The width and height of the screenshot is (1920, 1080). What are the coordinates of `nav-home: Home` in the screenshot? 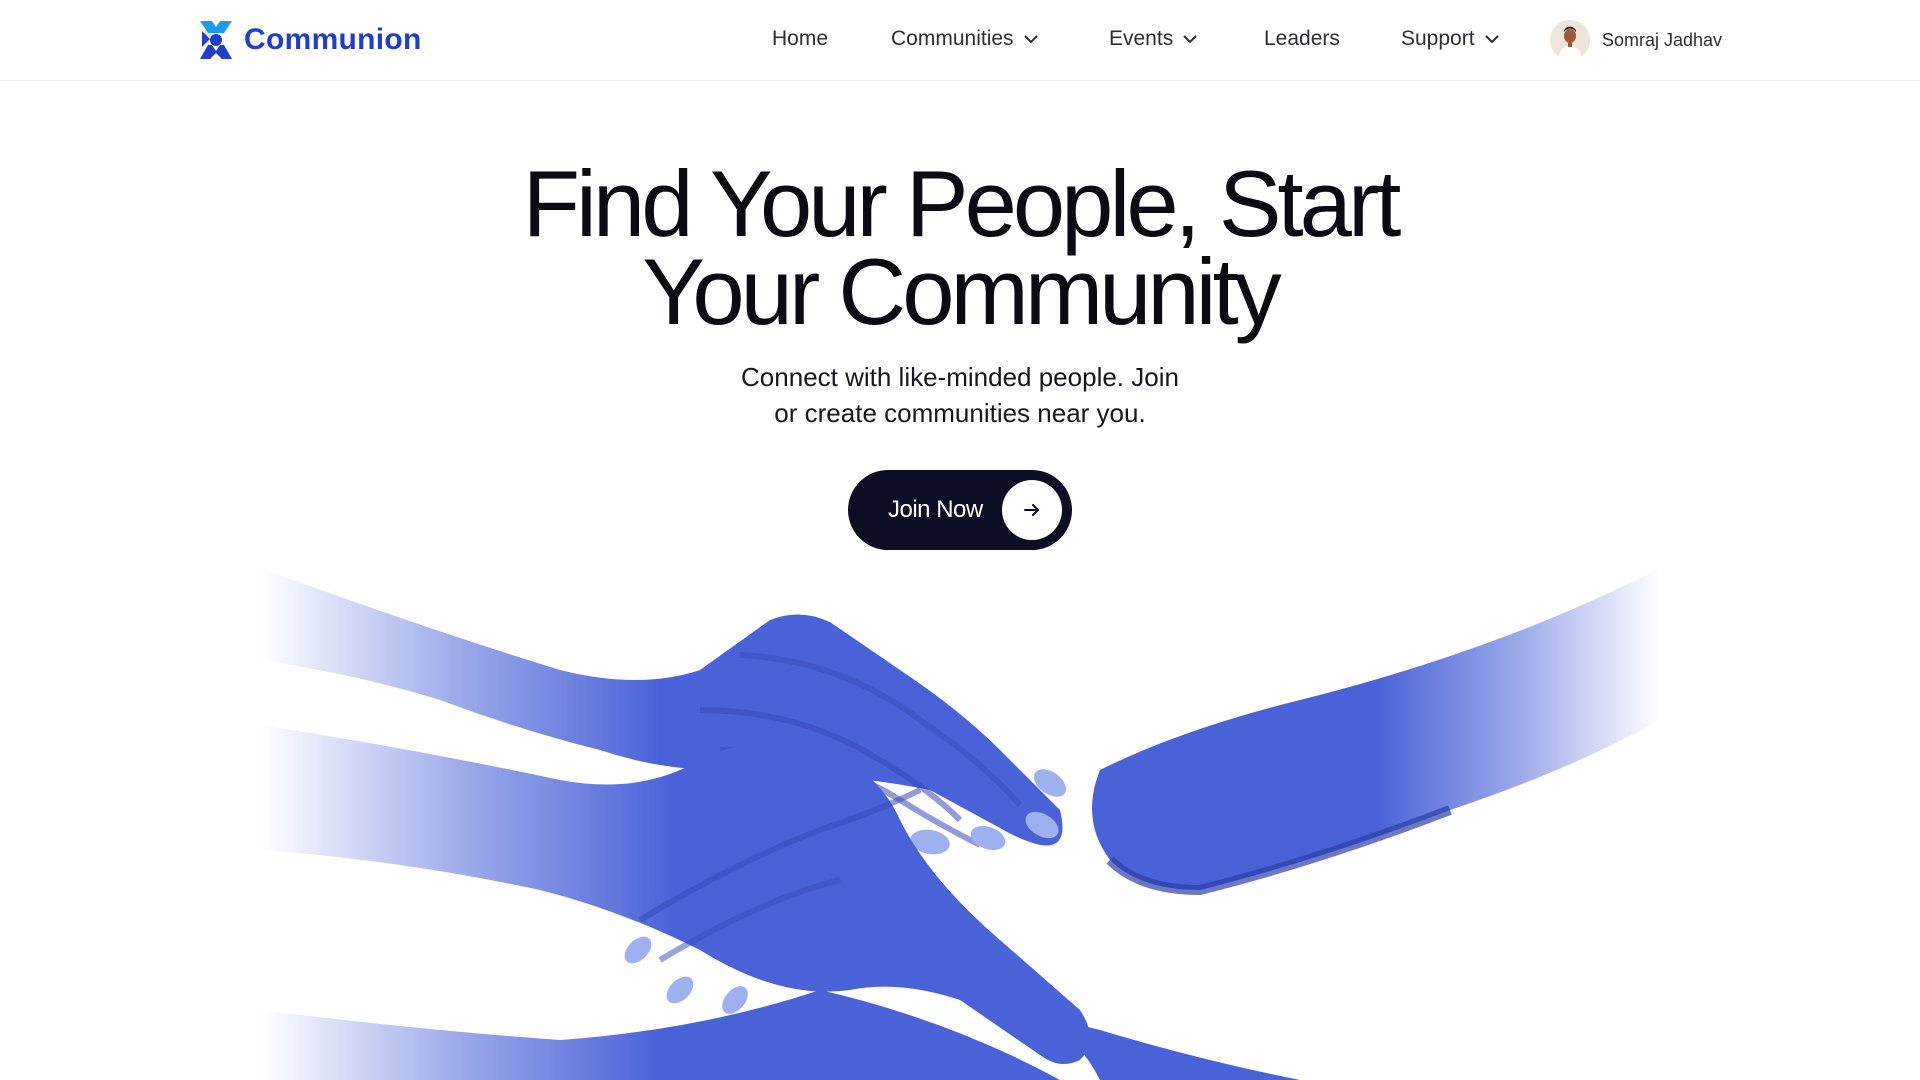 It's located at (800, 39).